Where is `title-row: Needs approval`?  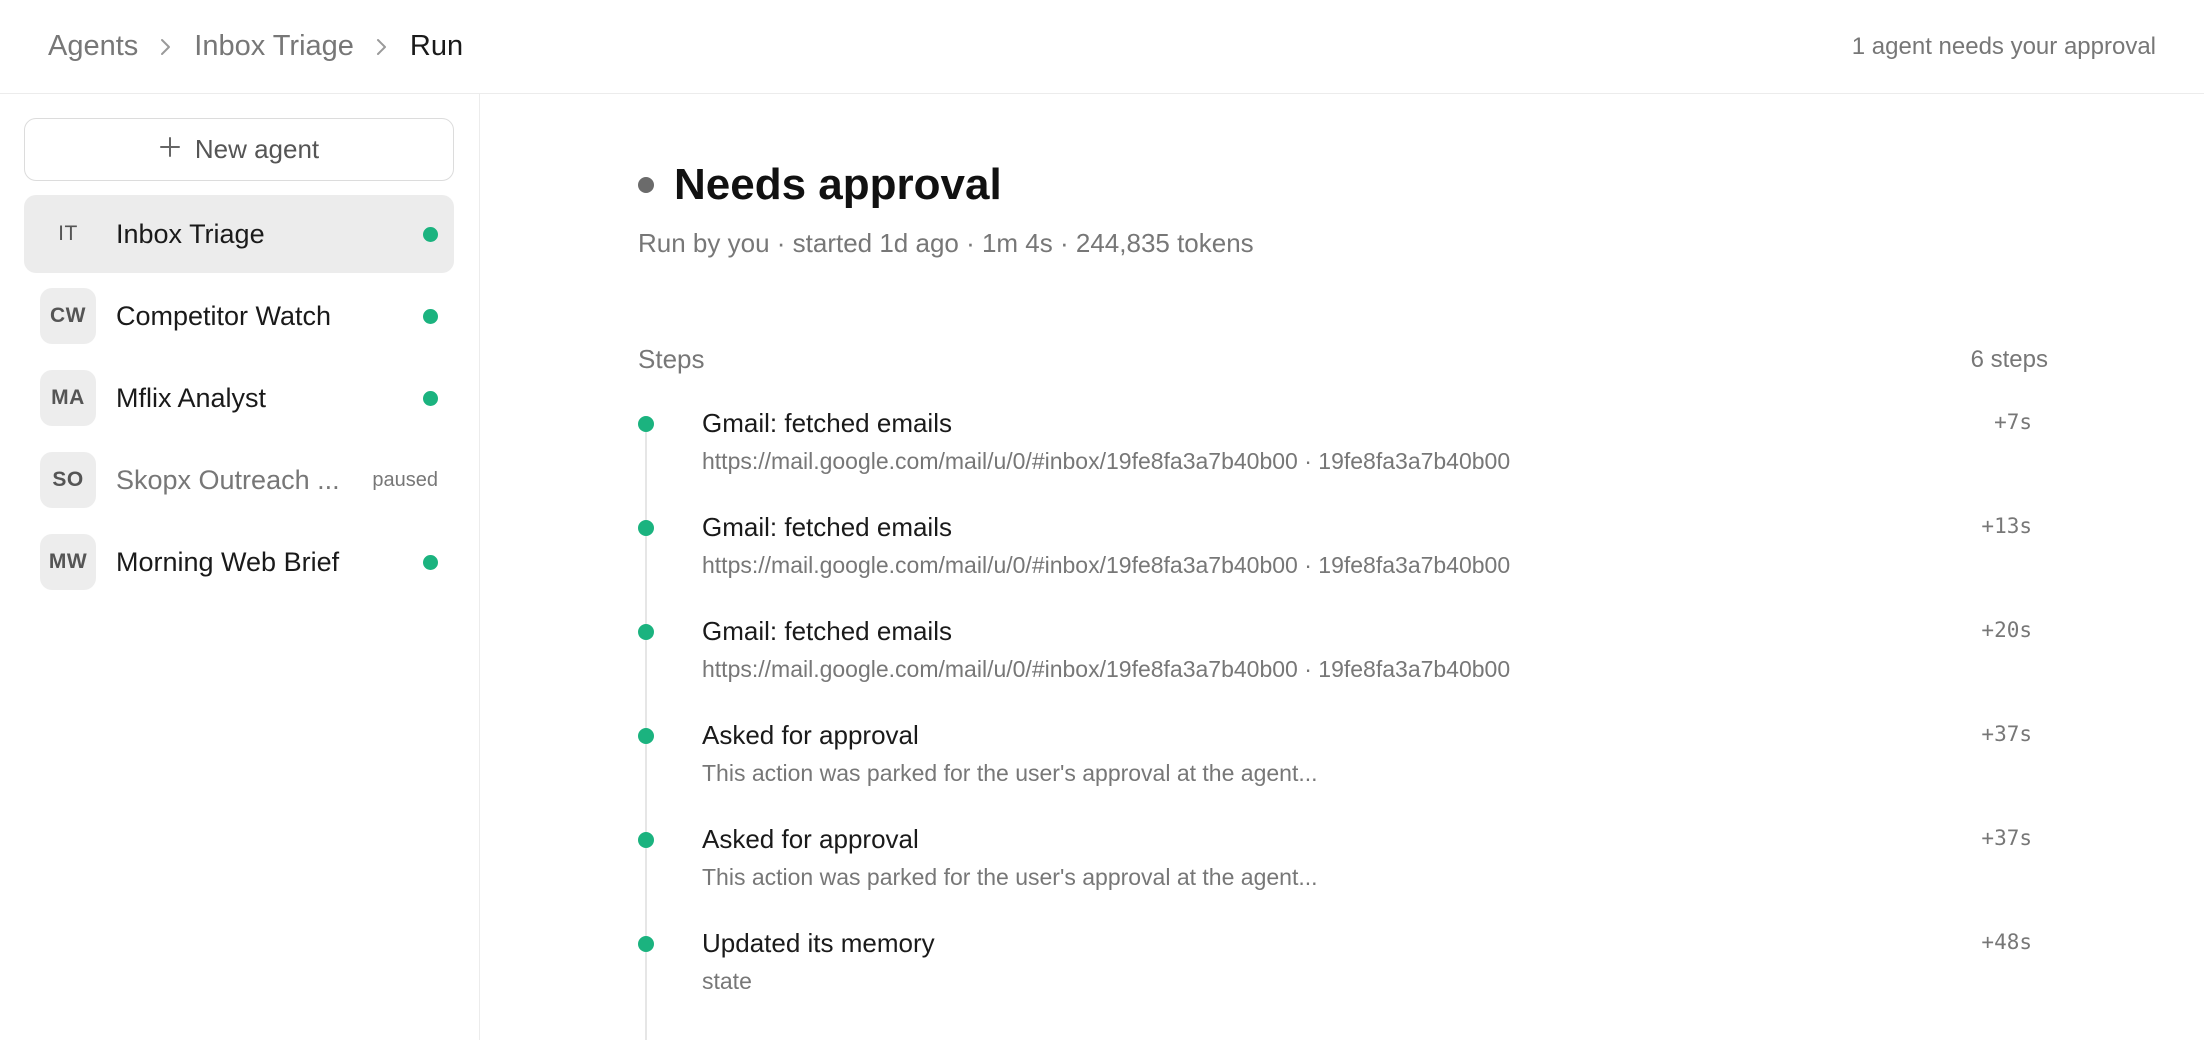 title-row: Needs approval is located at coordinates (946, 185).